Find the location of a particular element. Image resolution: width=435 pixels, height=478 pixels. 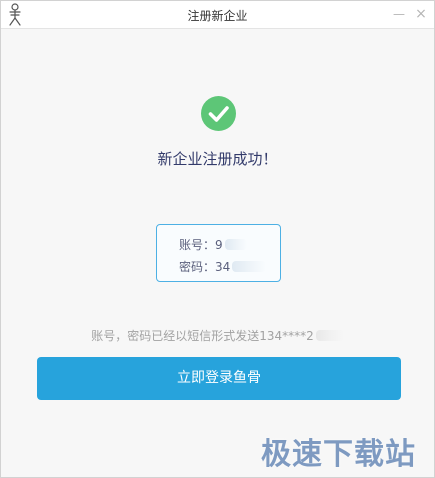

login-button: 立即登录鱼骨 is located at coordinates (219, 378).